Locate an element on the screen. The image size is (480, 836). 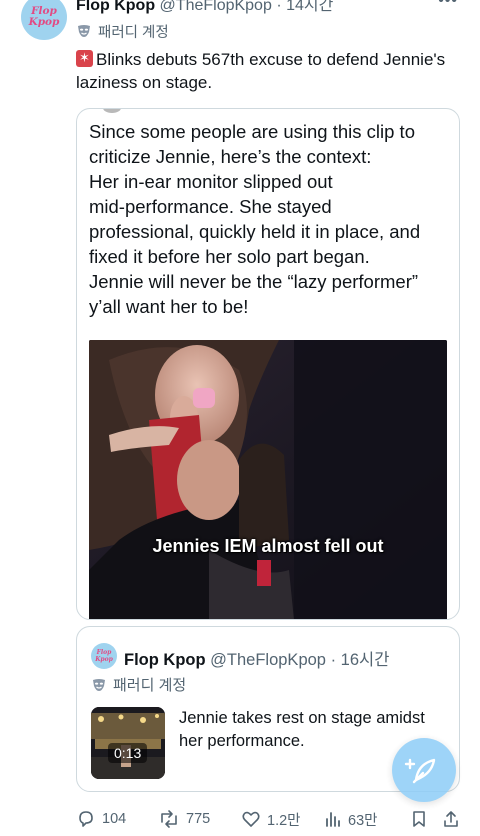
bookmark-button is located at coordinates (419, 819).